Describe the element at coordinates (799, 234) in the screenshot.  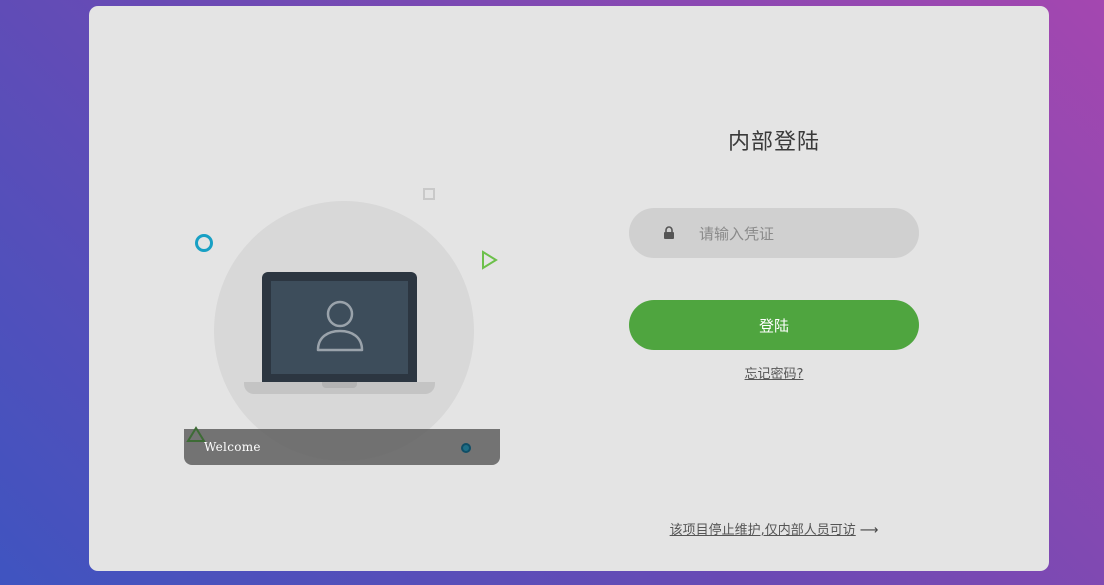
I see `credential-input` at that location.